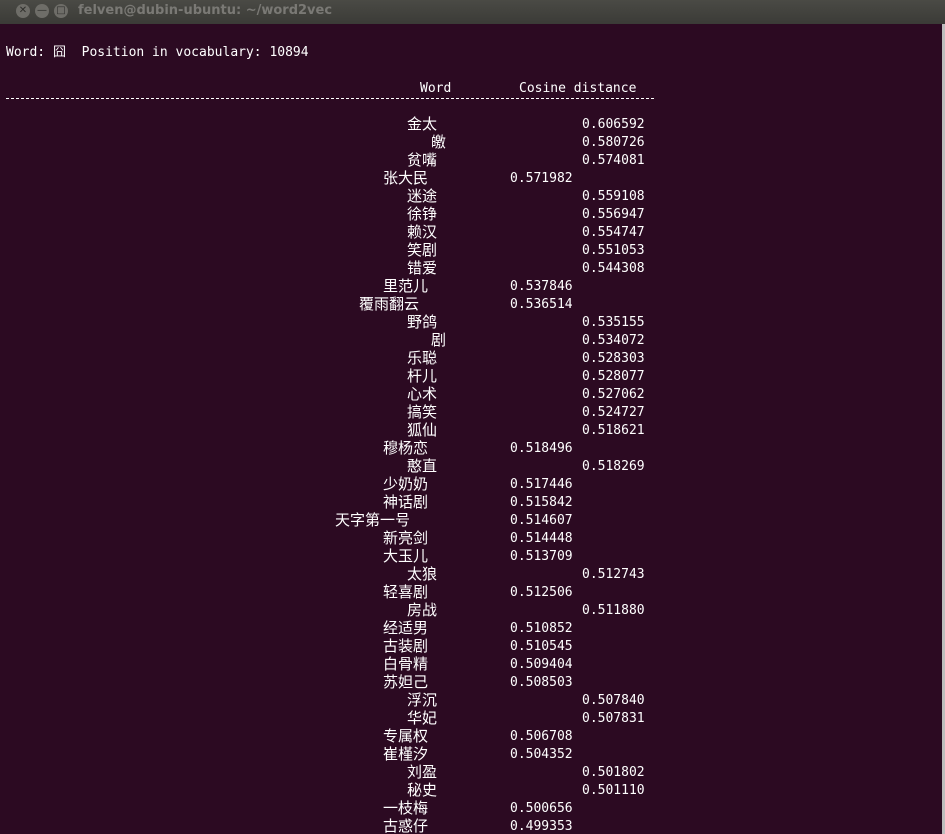 This screenshot has height=834, width=945. What do you see at coordinates (421, 250) in the screenshot?
I see `result-word: 笑剧` at bounding box center [421, 250].